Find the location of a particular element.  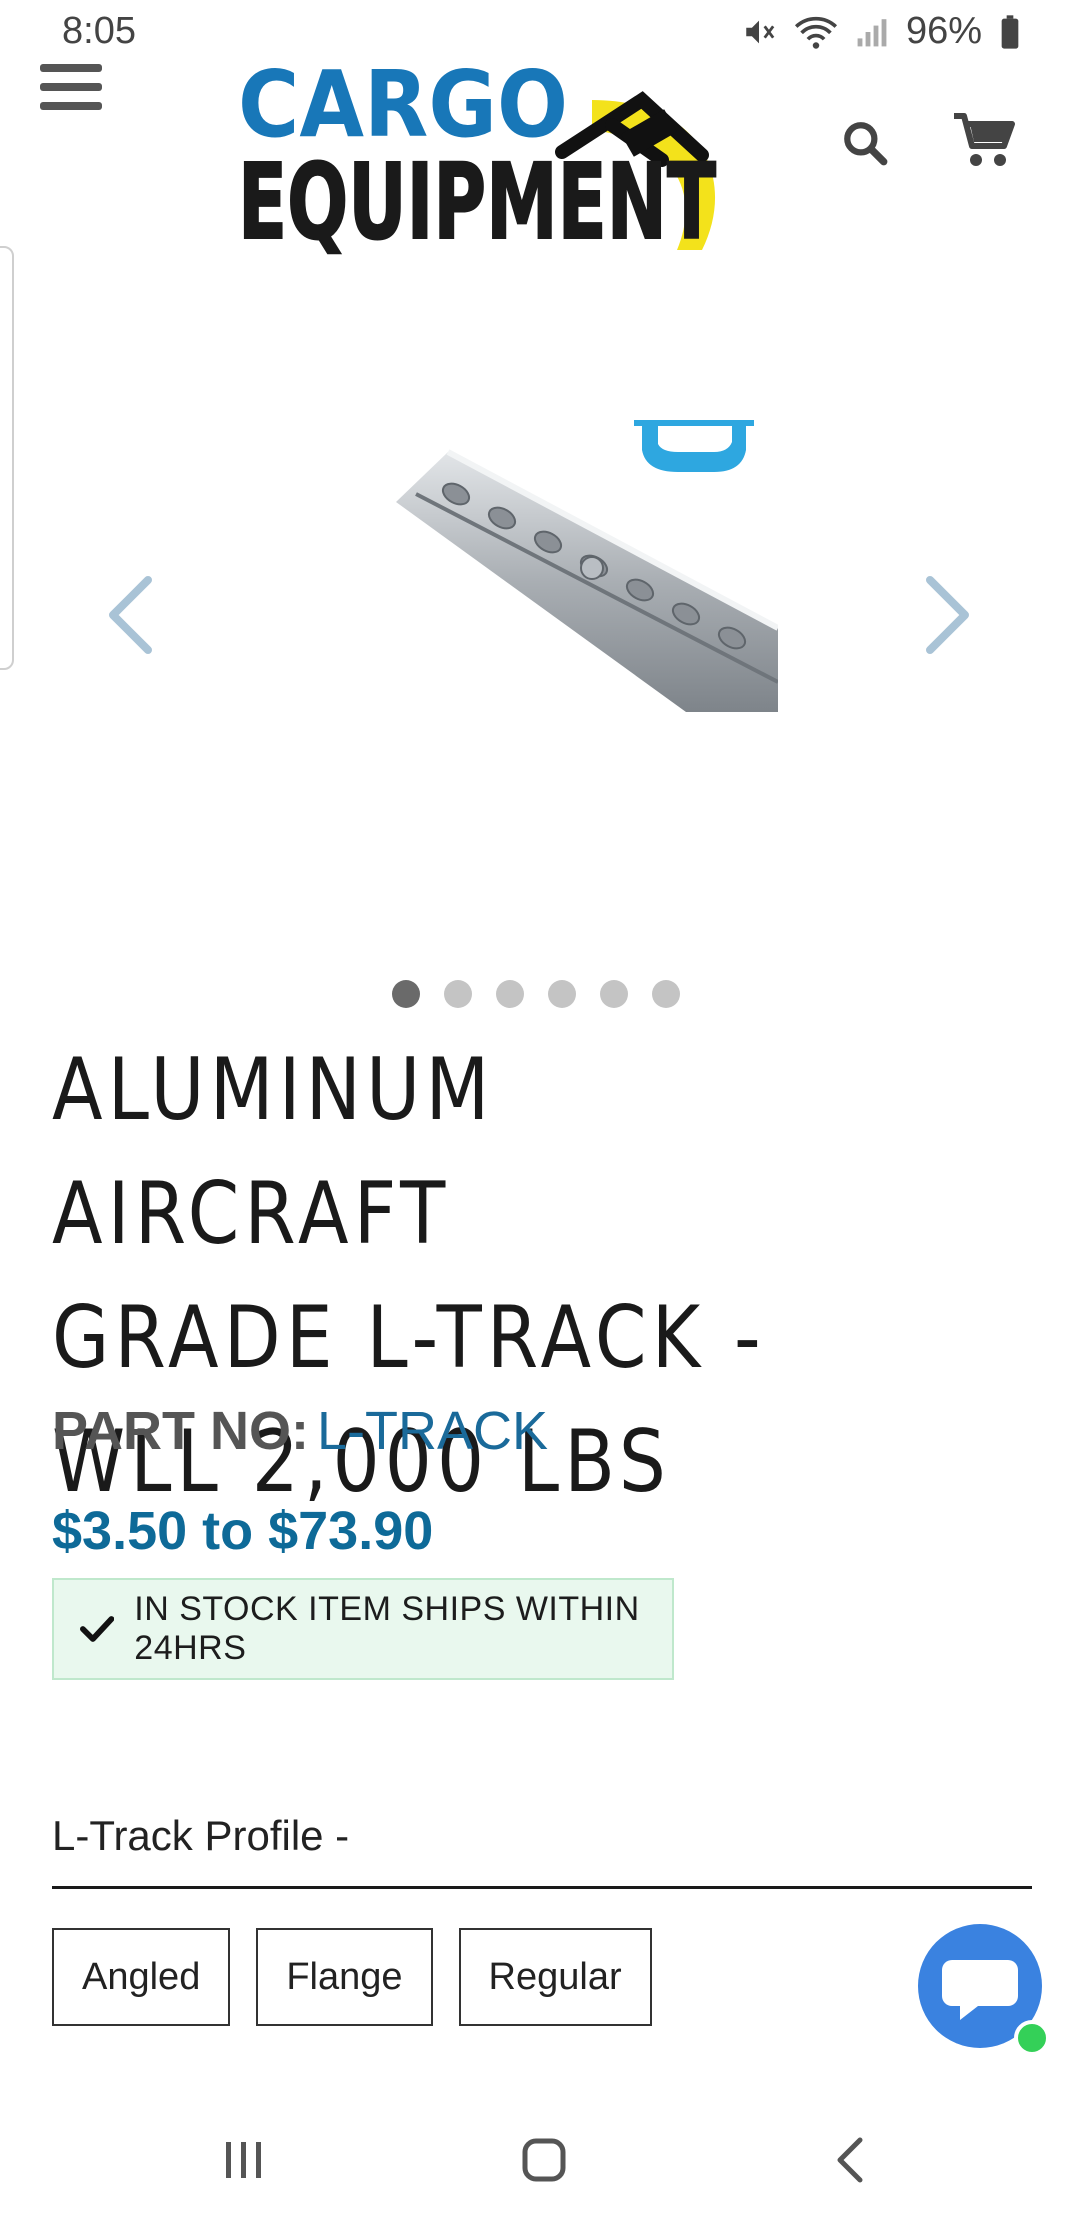

option-angled-button: Angled is located at coordinates (141, 1977).